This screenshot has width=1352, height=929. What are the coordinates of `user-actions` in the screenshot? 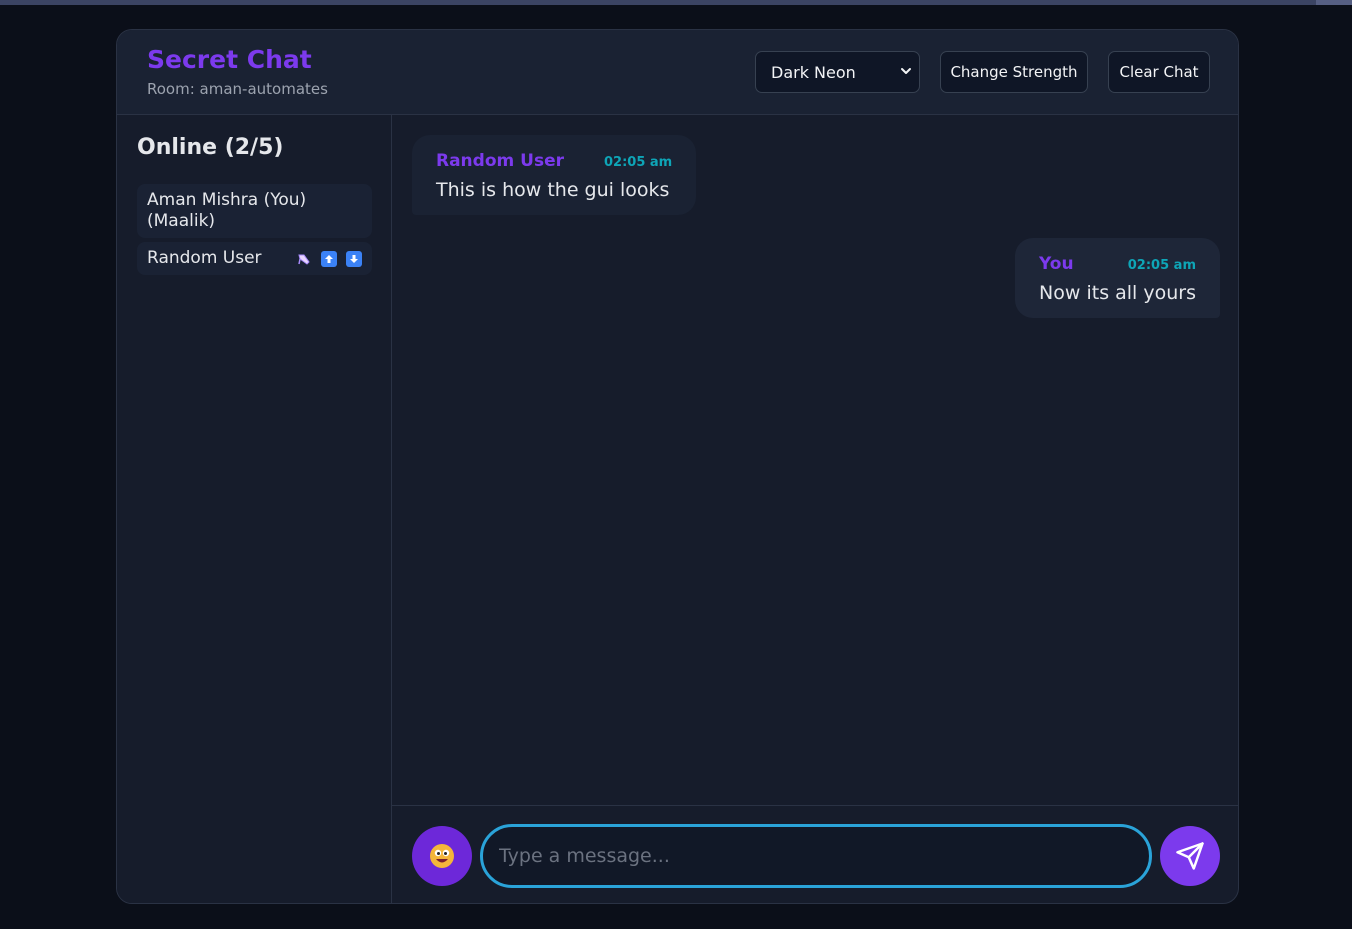 It's located at (329, 258).